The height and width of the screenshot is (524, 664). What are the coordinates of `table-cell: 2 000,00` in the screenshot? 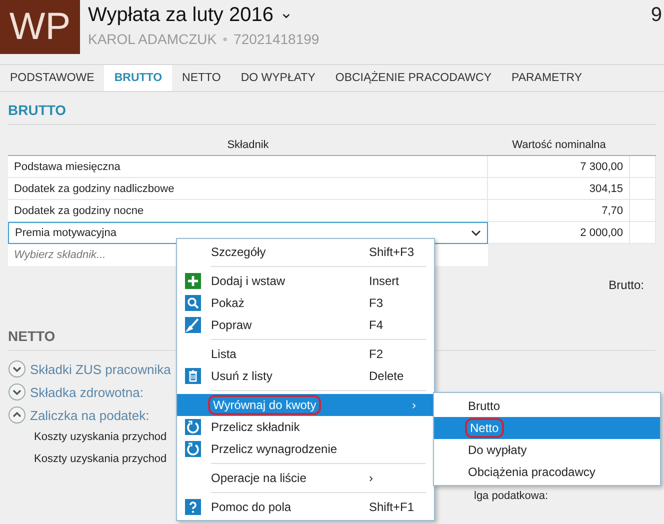 It's located at (559, 233).